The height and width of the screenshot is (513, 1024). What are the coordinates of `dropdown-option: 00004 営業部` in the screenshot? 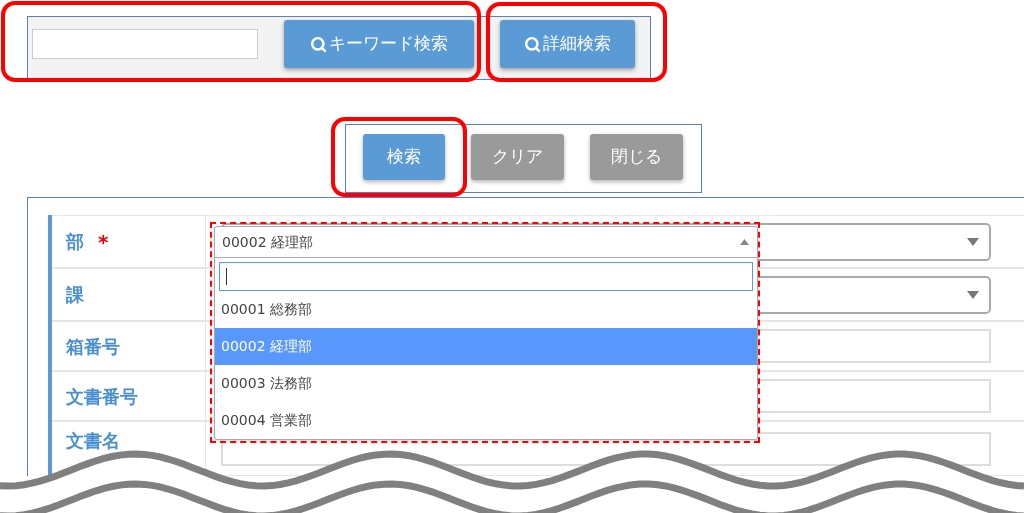 It's located at (486, 420).